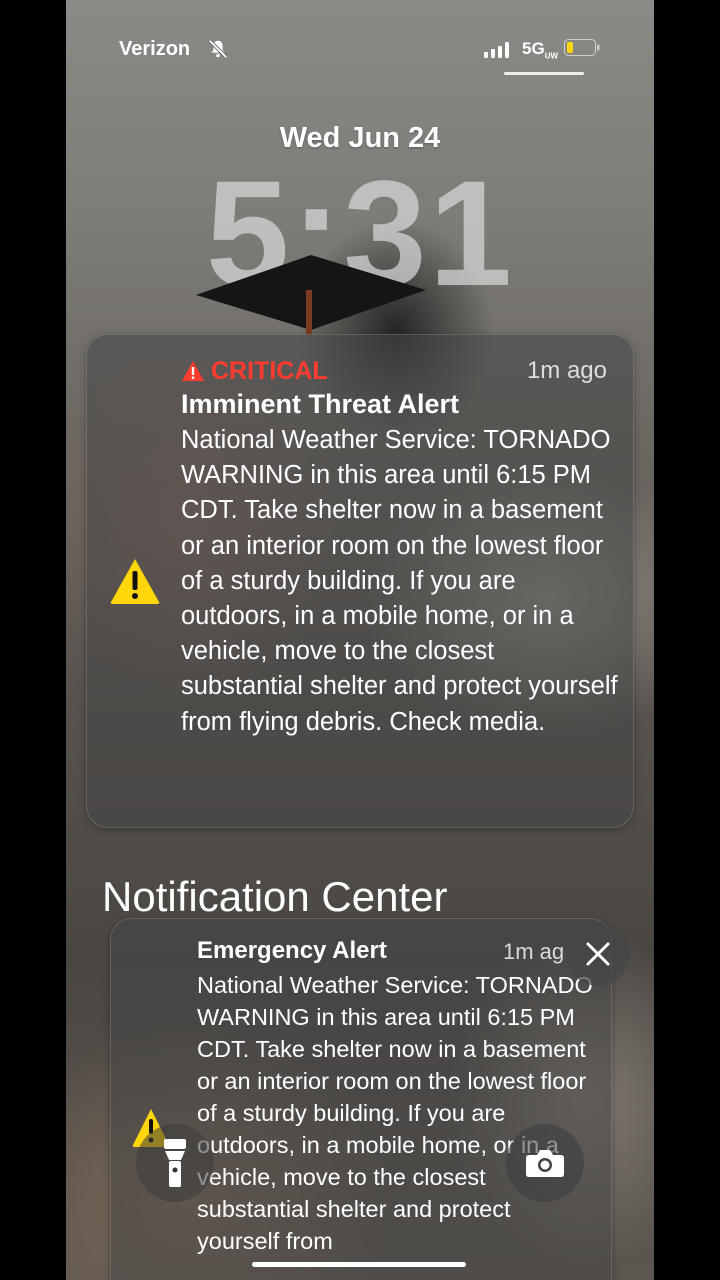 This screenshot has height=1280, width=720. I want to click on clear-notifications-button, so click(598, 954).